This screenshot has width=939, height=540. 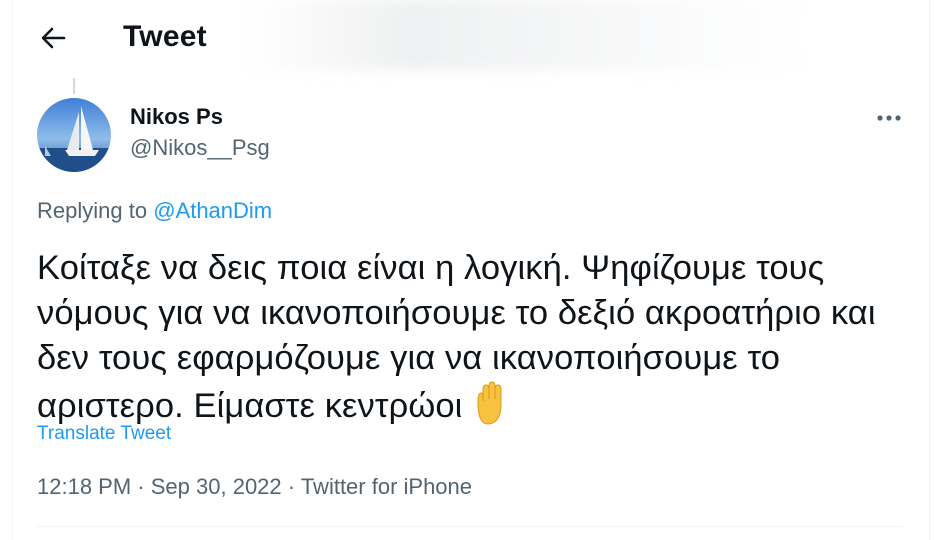 What do you see at coordinates (490, 409) in the screenshot?
I see `raised-hand-emoji` at bounding box center [490, 409].